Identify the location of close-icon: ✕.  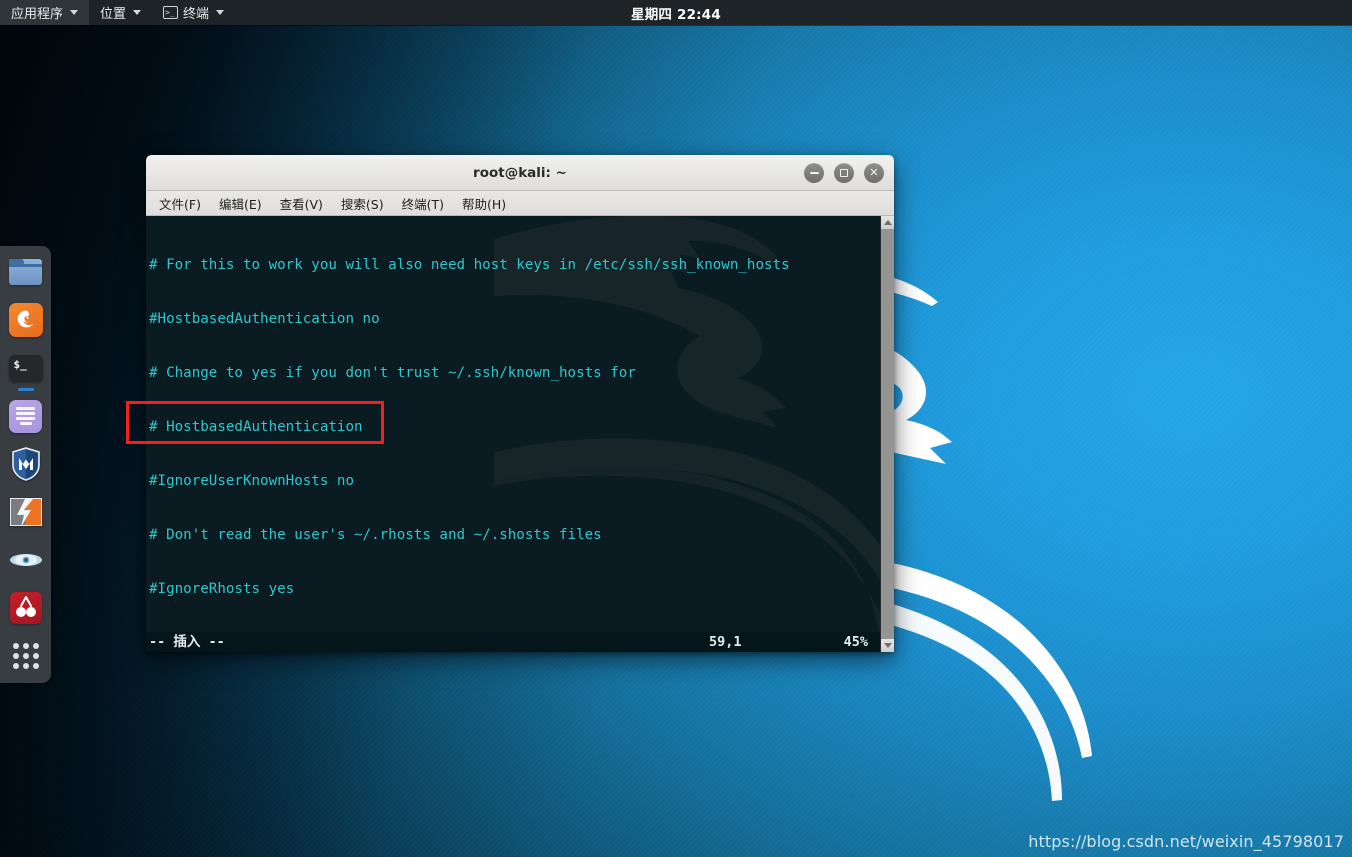
(874, 172).